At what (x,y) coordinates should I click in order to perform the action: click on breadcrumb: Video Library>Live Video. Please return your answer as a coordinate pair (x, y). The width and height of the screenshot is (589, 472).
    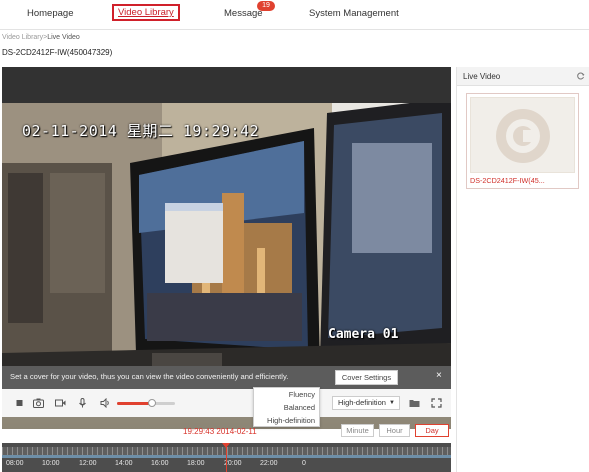
    Looking at the image, I should click on (41, 37).